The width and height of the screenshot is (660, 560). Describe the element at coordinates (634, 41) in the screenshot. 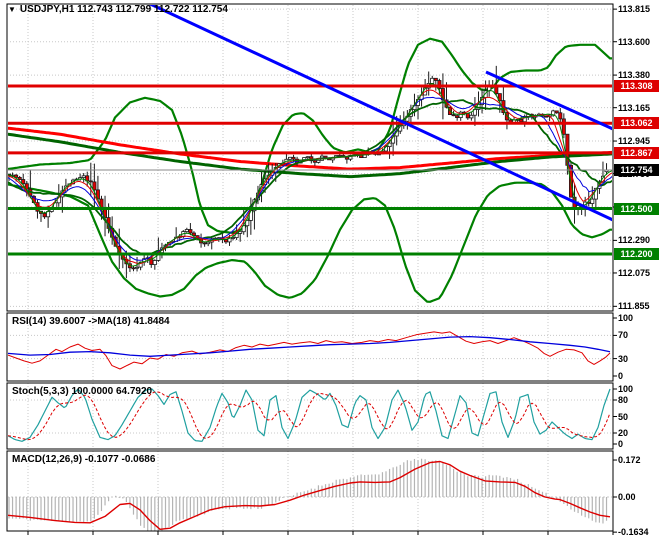

I see `price-tick-label: 113.600` at that location.